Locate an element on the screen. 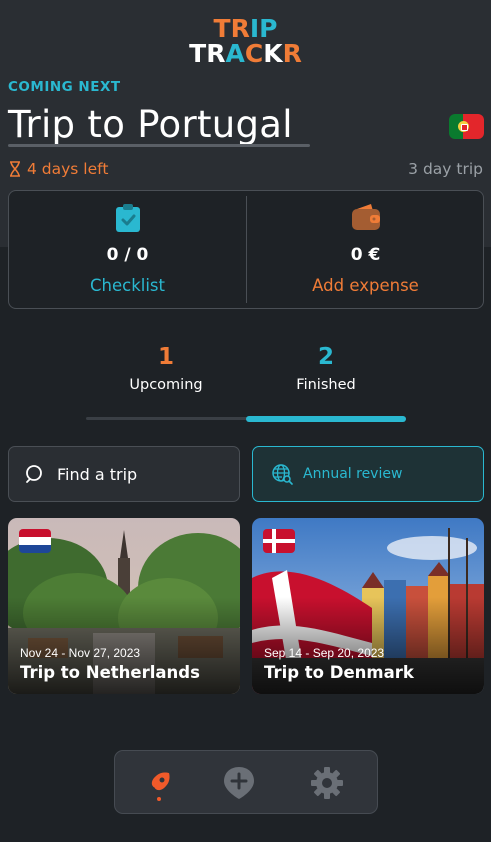 This screenshot has width=491, height=842. trip-dates: Nov 24 - Nov 27, 2023 is located at coordinates (80, 653).